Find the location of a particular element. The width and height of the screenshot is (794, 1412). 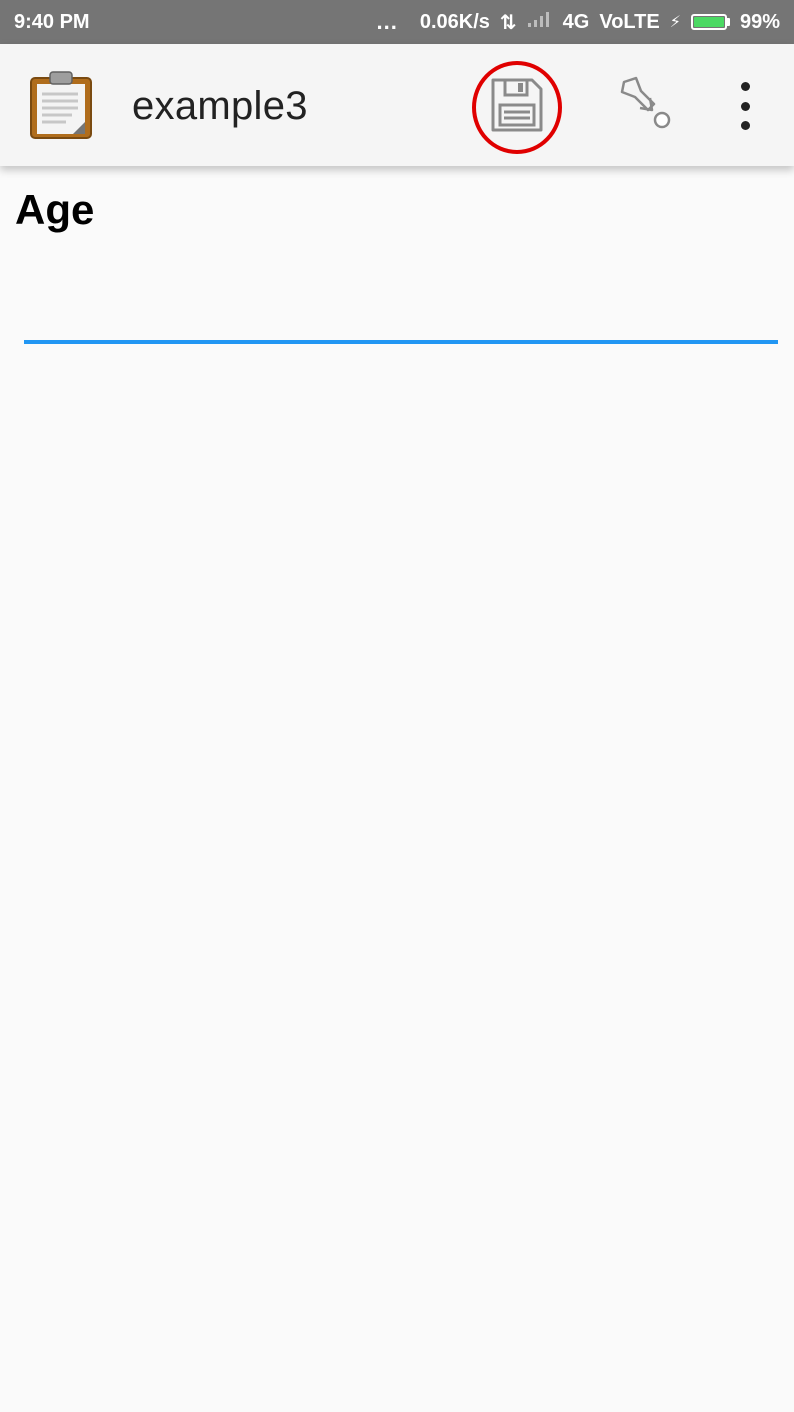

save-button is located at coordinates (517, 107).